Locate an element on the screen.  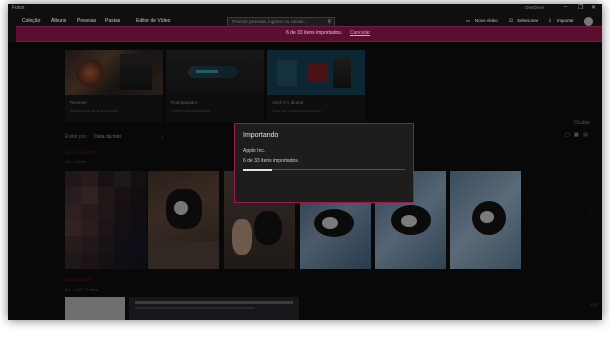
import-button: Importar is located at coordinates (565, 20).